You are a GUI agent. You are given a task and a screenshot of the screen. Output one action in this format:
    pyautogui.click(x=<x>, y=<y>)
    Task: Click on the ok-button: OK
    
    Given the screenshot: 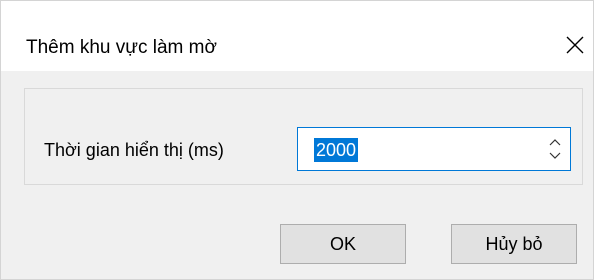 What is the action you would take?
    pyautogui.click(x=343, y=244)
    